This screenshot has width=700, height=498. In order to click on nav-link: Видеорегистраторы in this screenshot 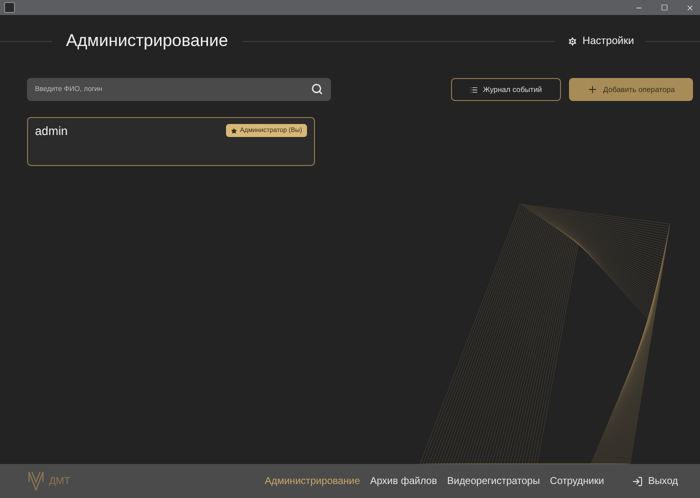, I will do `click(493, 481)`.